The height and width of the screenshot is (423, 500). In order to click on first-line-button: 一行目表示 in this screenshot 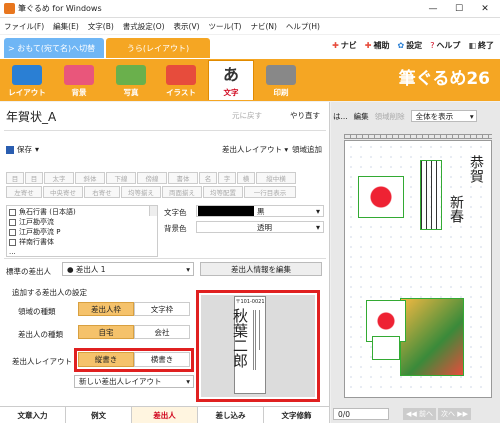, I will do `click(270, 192)`.